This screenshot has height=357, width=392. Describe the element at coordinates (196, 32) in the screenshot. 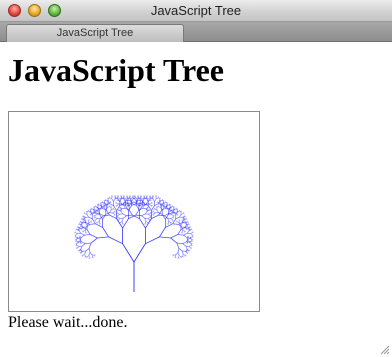

I see `tab-bar: JavaScript Tree` at that location.